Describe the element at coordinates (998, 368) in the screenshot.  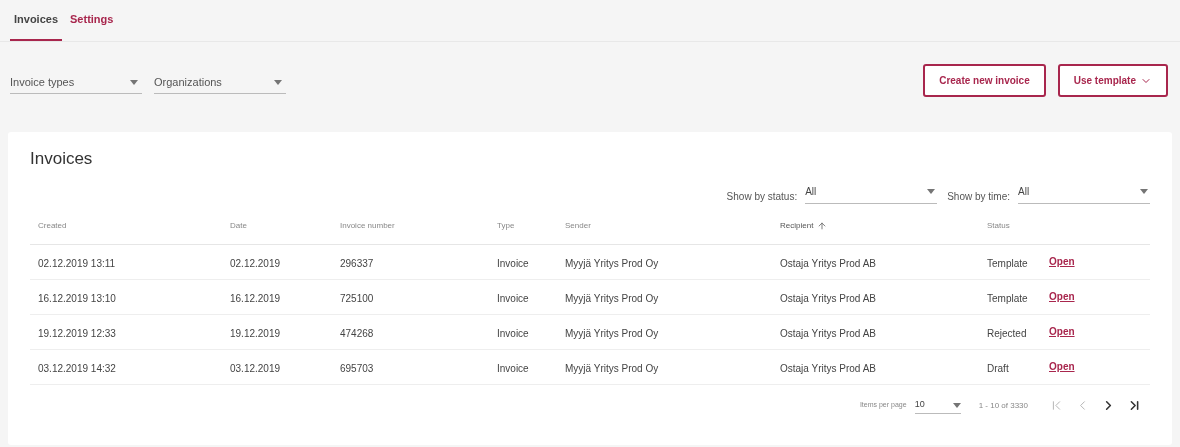
I see `table-cell: Draft` at that location.